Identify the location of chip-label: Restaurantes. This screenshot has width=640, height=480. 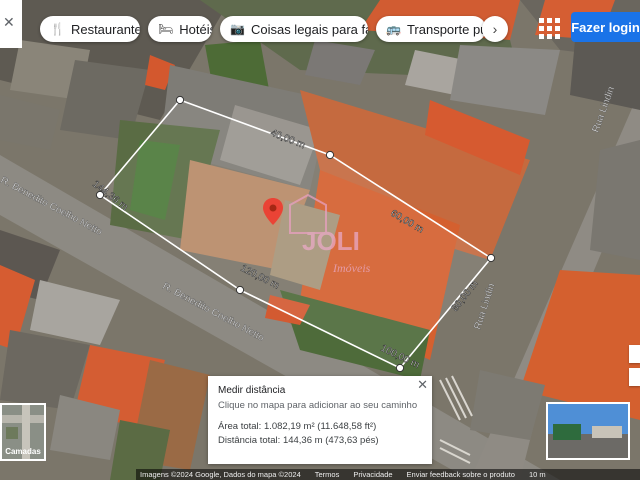
(105, 29).